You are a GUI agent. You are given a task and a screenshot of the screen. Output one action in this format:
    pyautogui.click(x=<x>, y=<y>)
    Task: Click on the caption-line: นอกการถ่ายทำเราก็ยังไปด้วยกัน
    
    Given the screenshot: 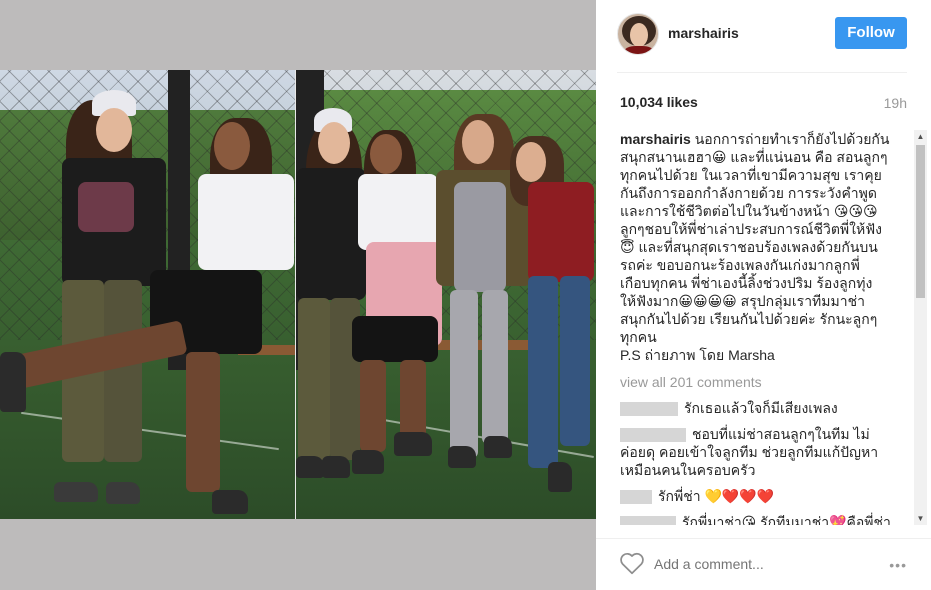 What is the action you would take?
    pyautogui.click(x=792, y=139)
    